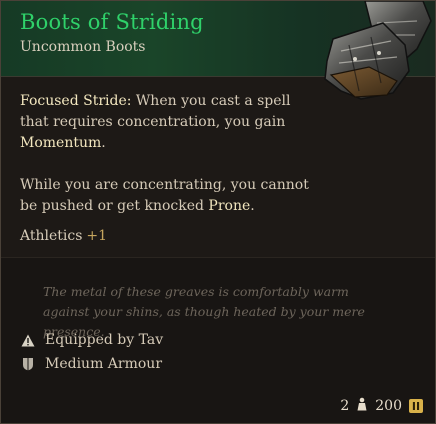  Describe the element at coordinates (388, 406) in the screenshot. I see `gold-value: 200` at that location.